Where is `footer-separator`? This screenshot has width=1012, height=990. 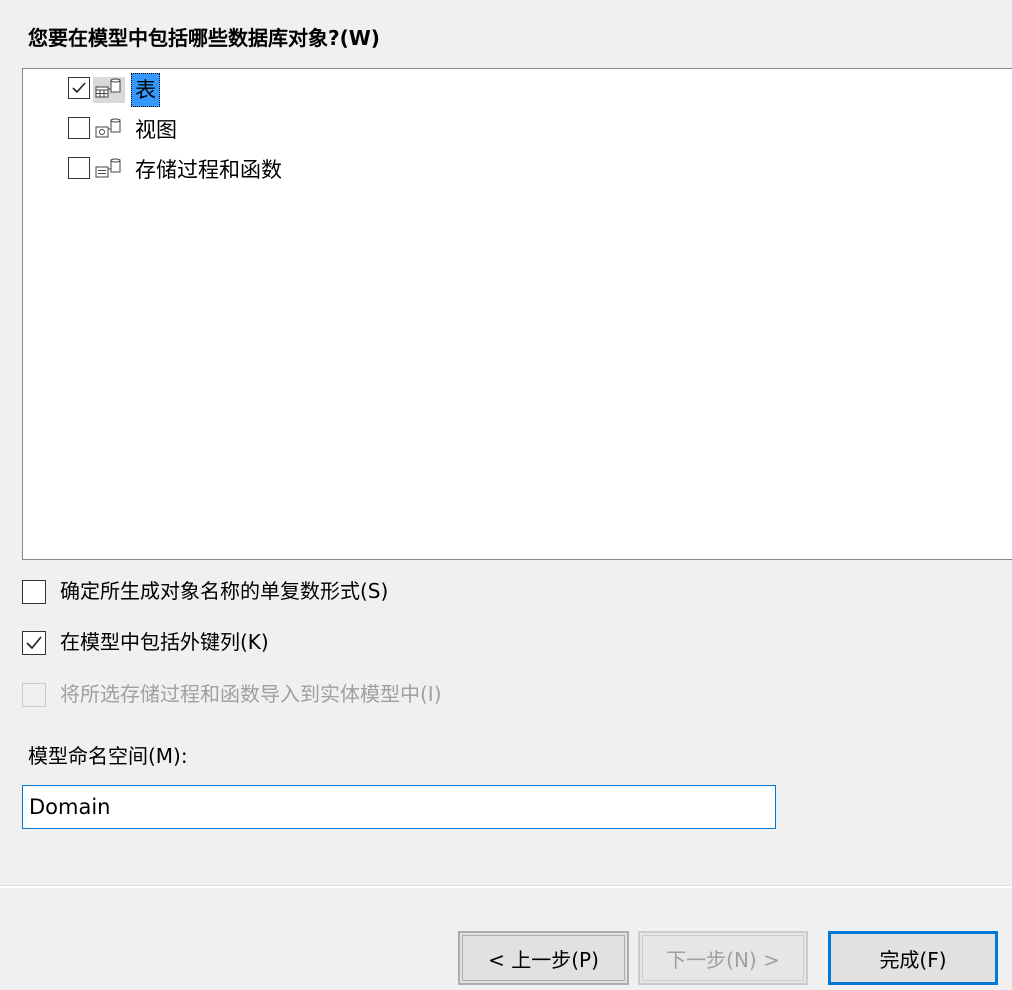
footer-separator is located at coordinates (506, 886).